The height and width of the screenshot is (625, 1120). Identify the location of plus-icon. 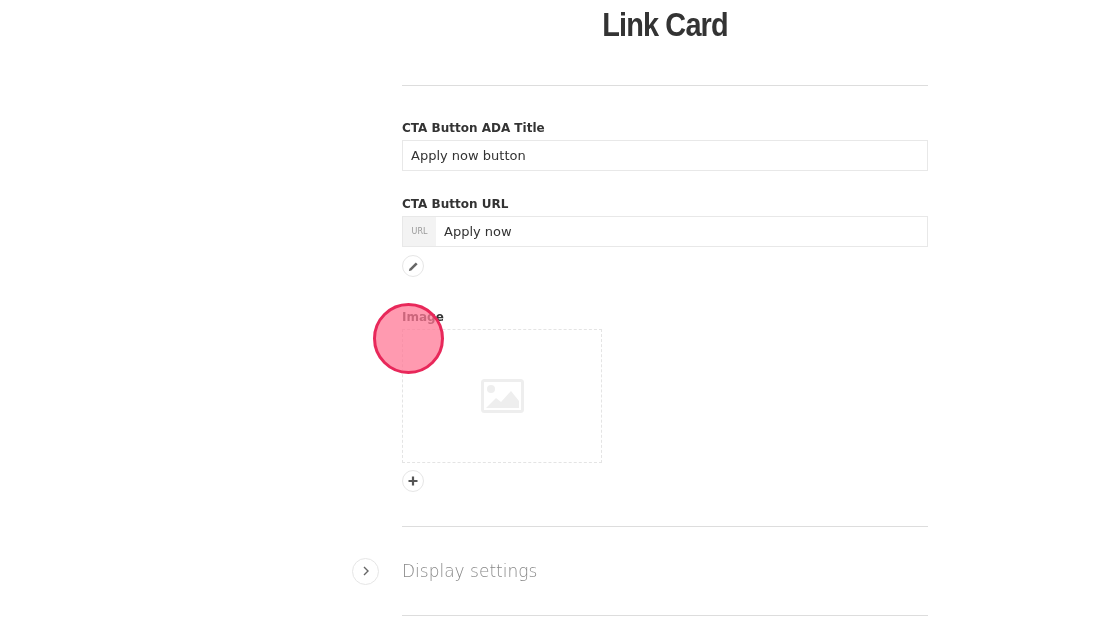
(413, 481).